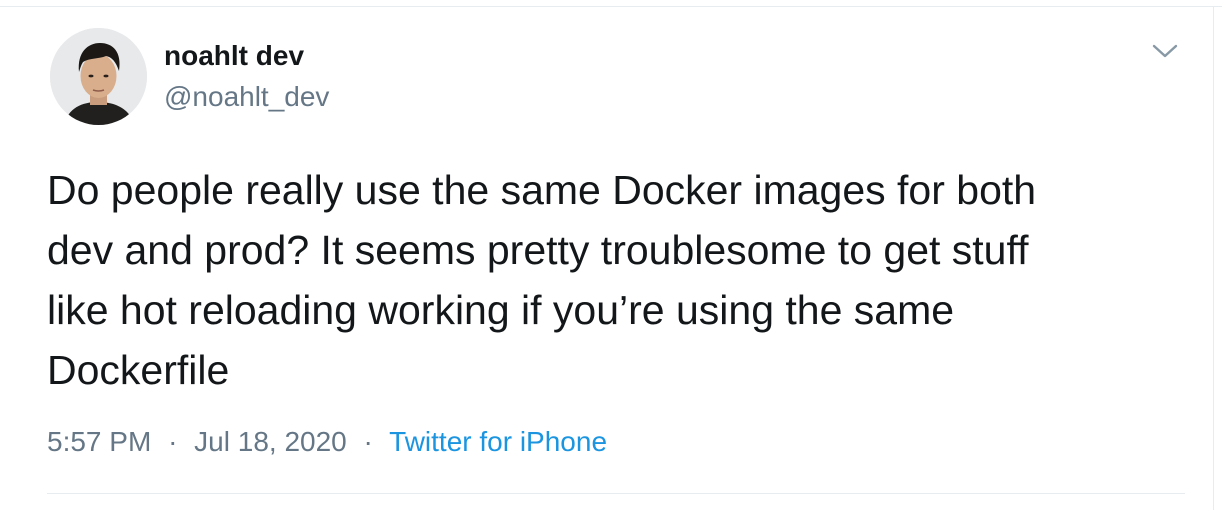 This screenshot has width=1222, height=510. What do you see at coordinates (99, 441) in the screenshot?
I see `tweet-time: 5:57 PM` at bounding box center [99, 441].